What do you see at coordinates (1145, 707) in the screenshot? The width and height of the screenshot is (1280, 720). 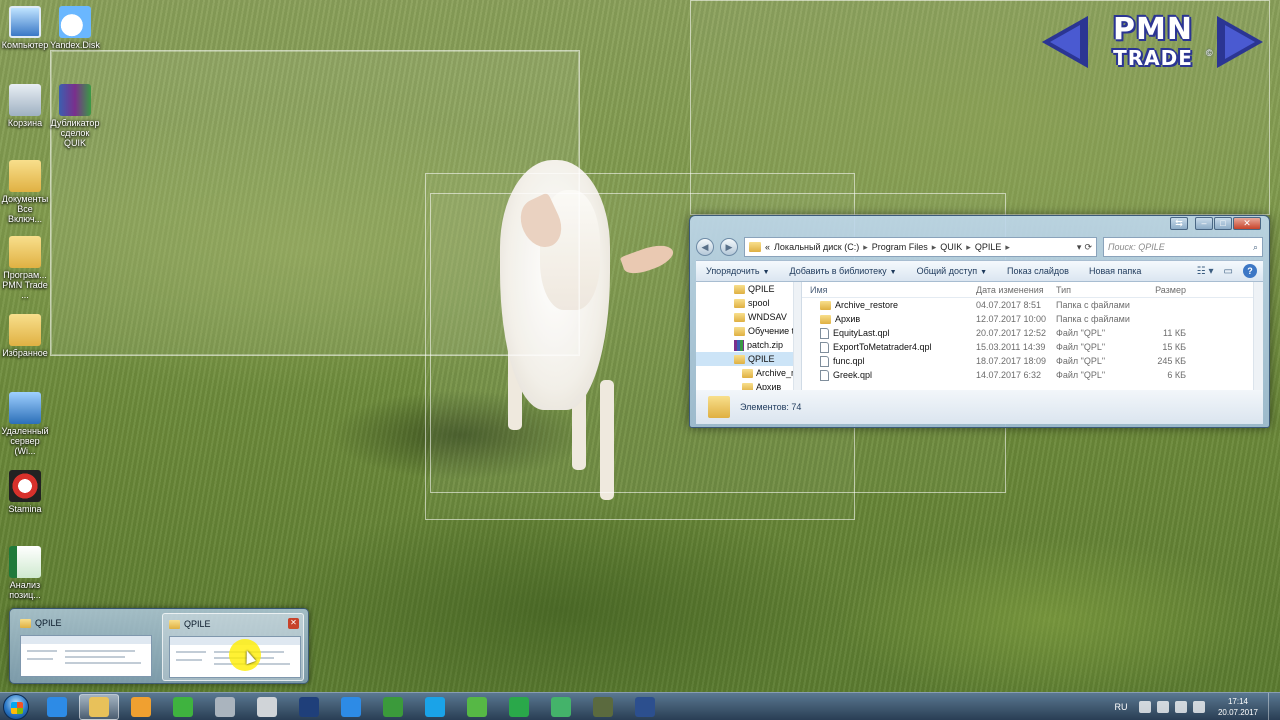 I see `tray-arrow-icon` at bounding box center [1145, 707].